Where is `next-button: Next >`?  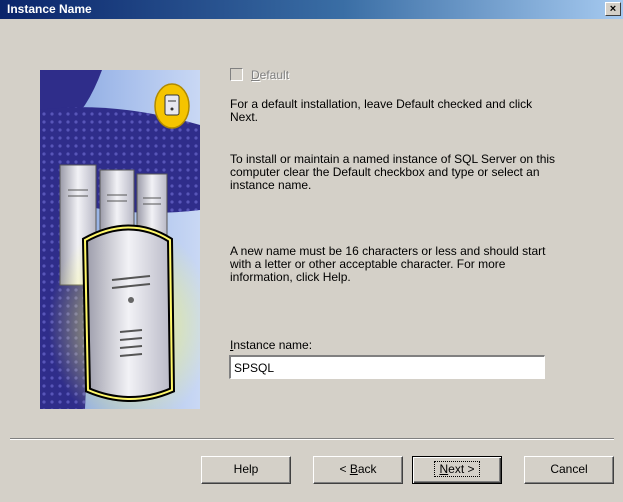
next-button: Next > is located at coordinates (457, 470).